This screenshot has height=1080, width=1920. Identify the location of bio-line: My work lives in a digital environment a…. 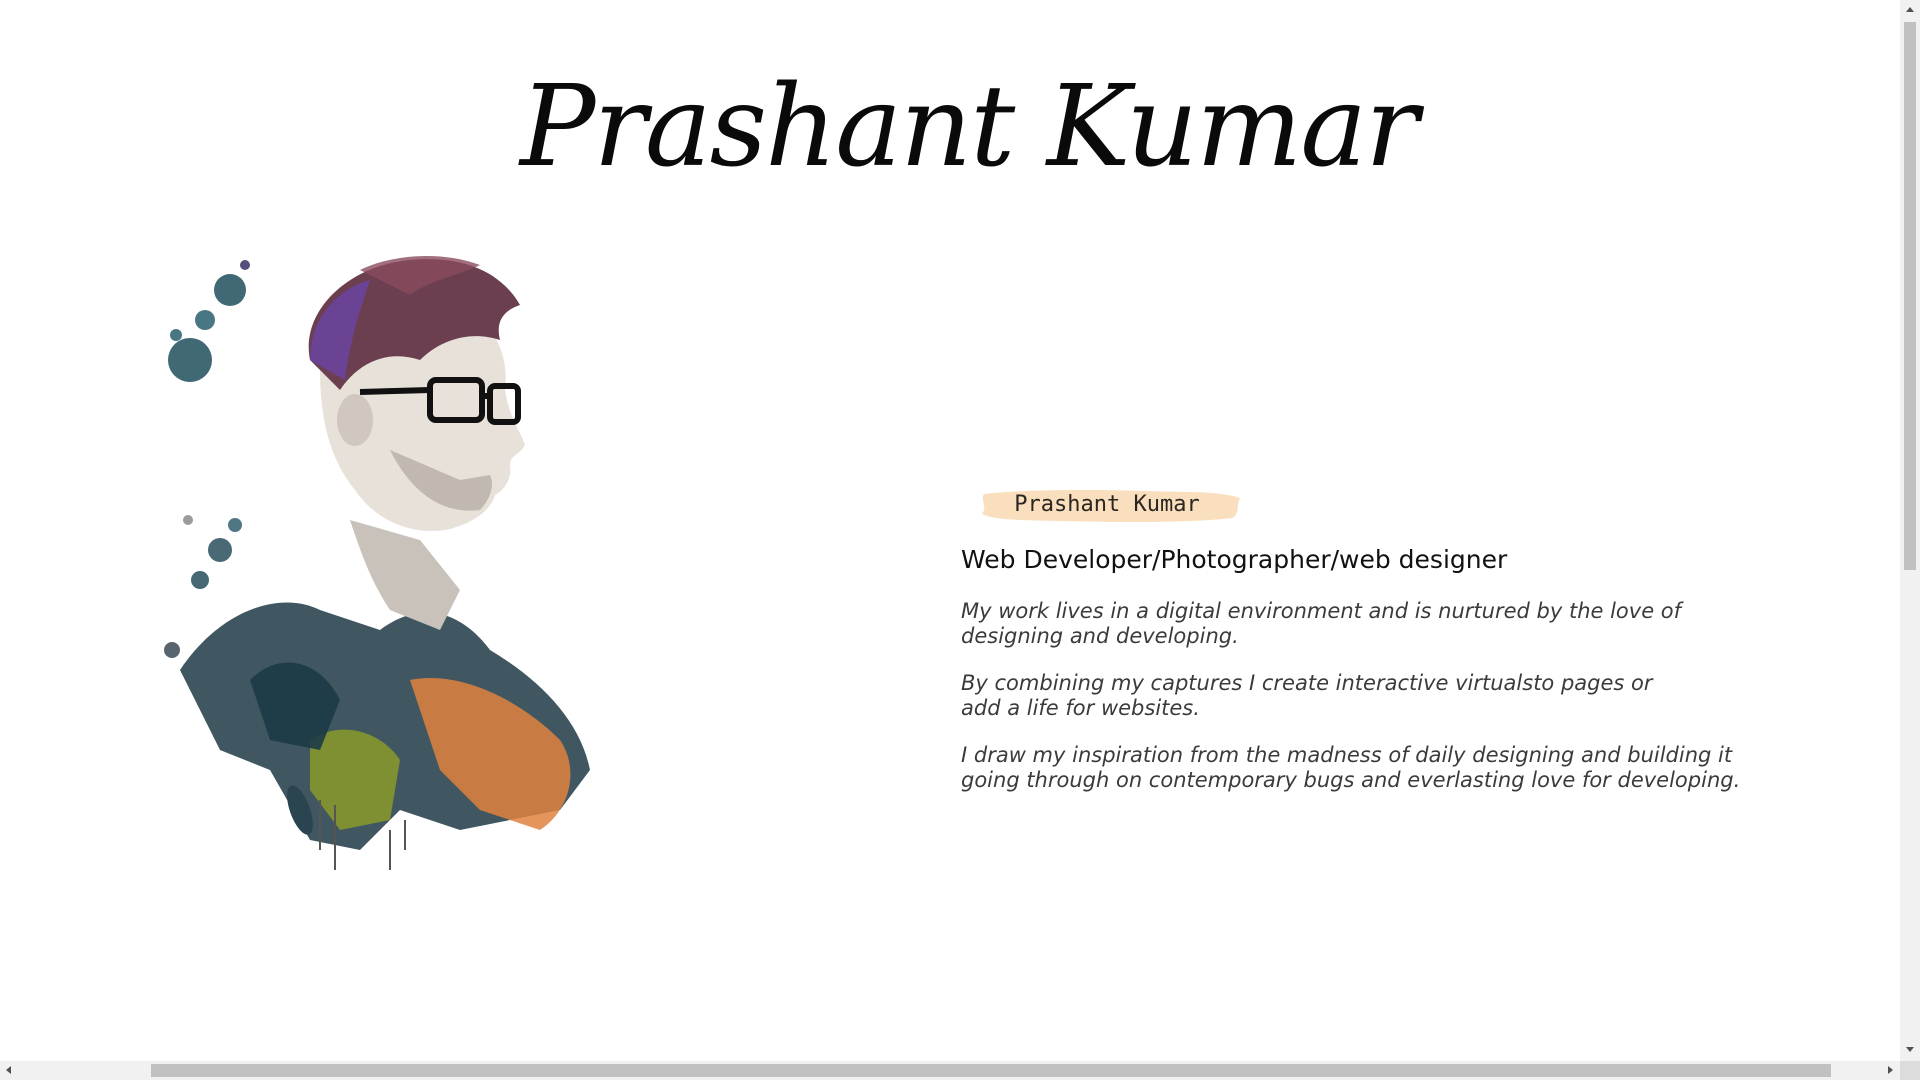
(1321, 611).